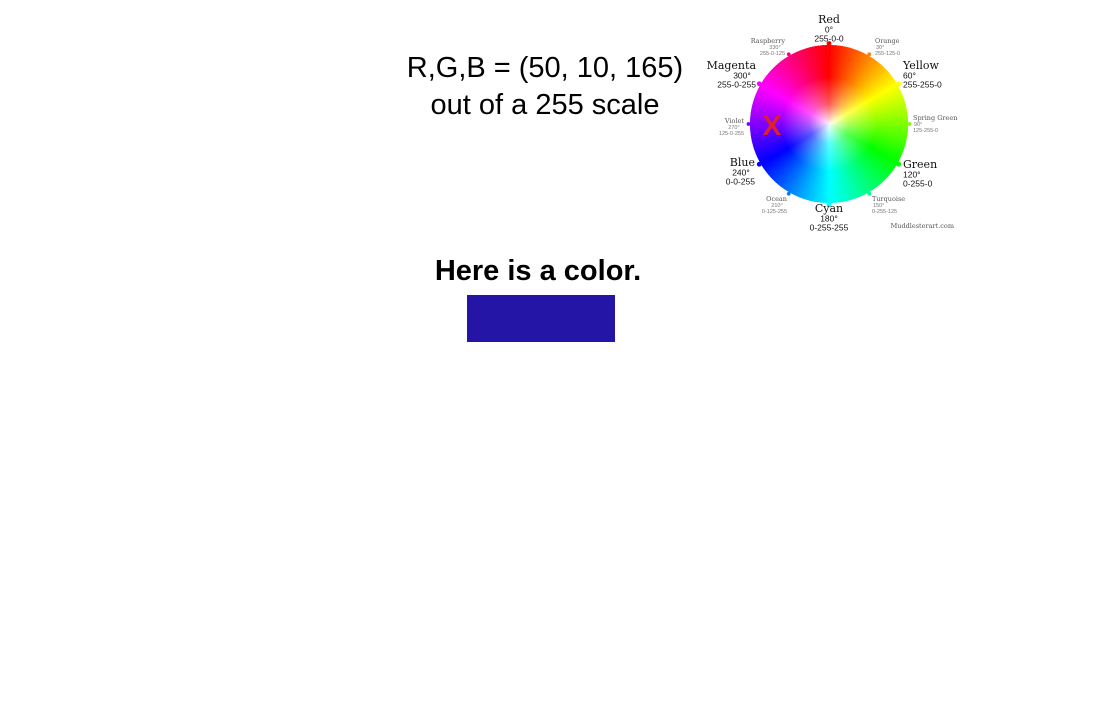 The width and height of the screenshot is (1117, 702). I want to click on wheel-color-rgb: 255-255-0, so click(922, 85).